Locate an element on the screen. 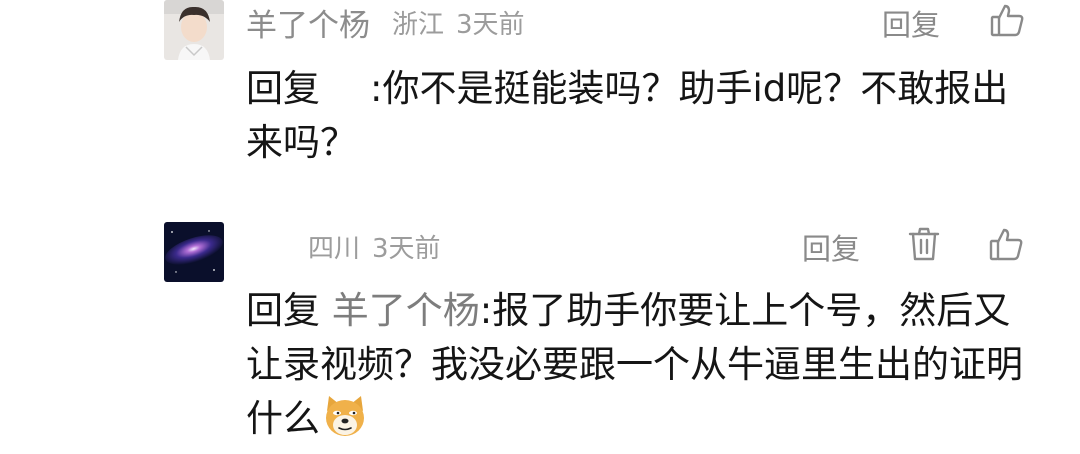 This screenshot has width=1080, height=454. comment-meta: 四川 3天前 is located at coordinates (343, 246).